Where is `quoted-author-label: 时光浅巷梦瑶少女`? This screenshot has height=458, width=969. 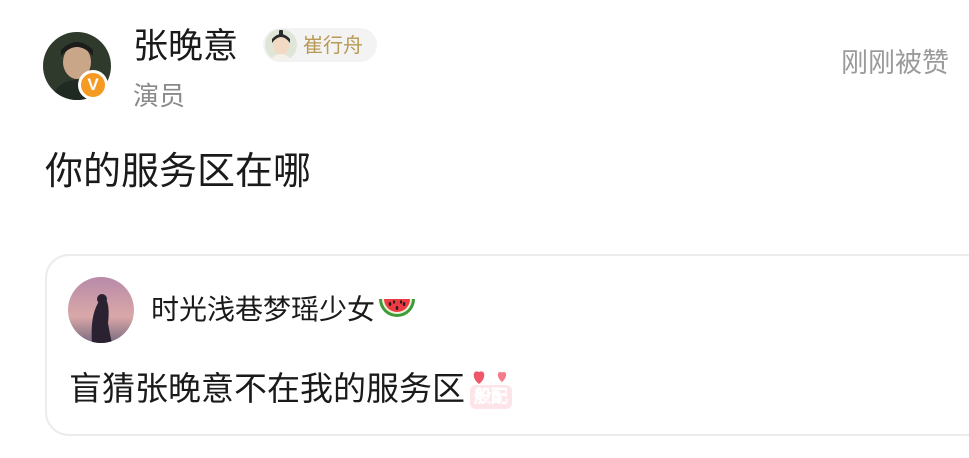 quoted-author-label: 时光浅巷梦瑶少女 is located at coordinates (263, 309).